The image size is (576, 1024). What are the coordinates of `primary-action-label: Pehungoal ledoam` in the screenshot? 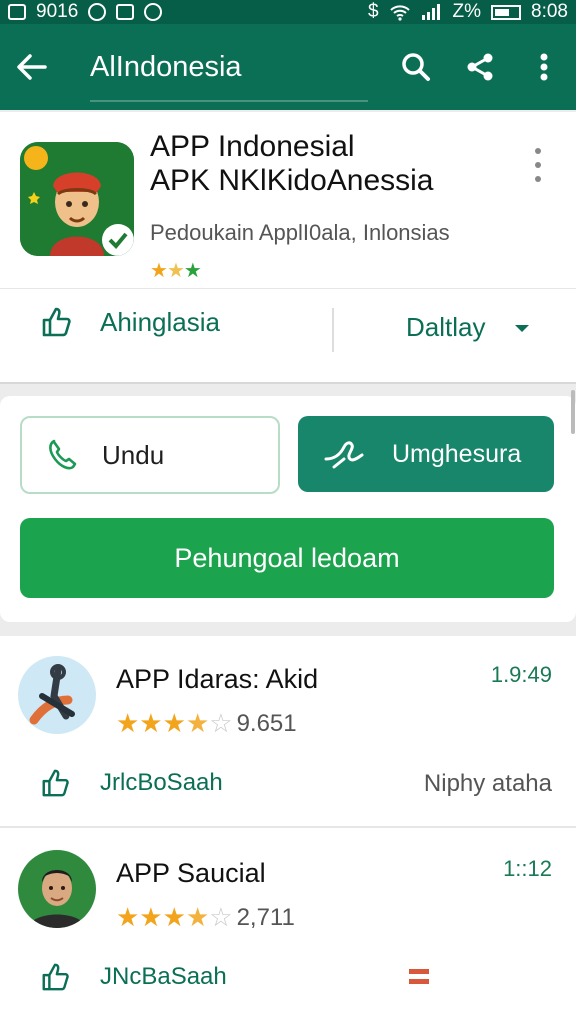 It's located at (287, 557).